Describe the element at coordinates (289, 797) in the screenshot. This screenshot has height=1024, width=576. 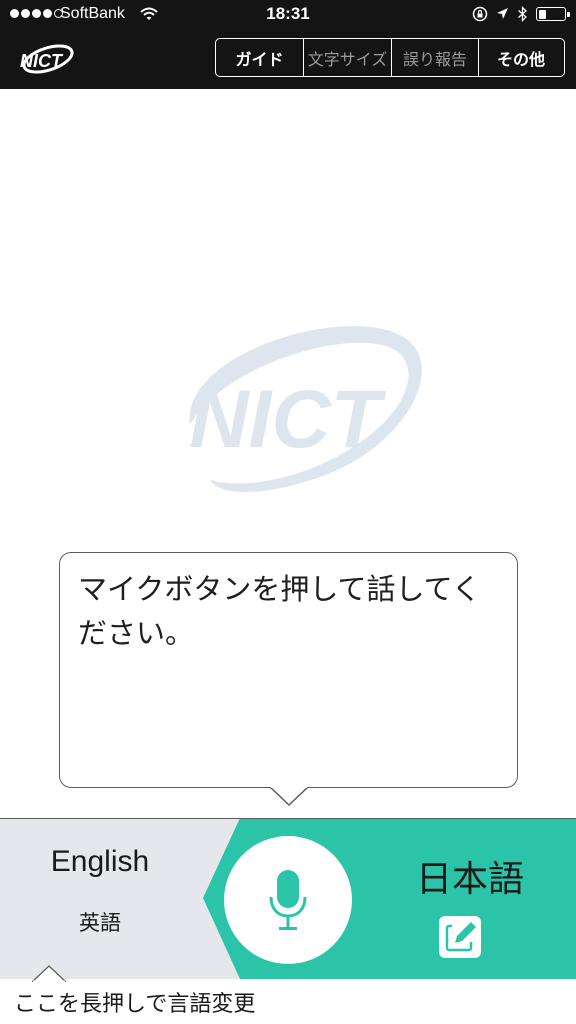
I see `bubble-tail` at that location.